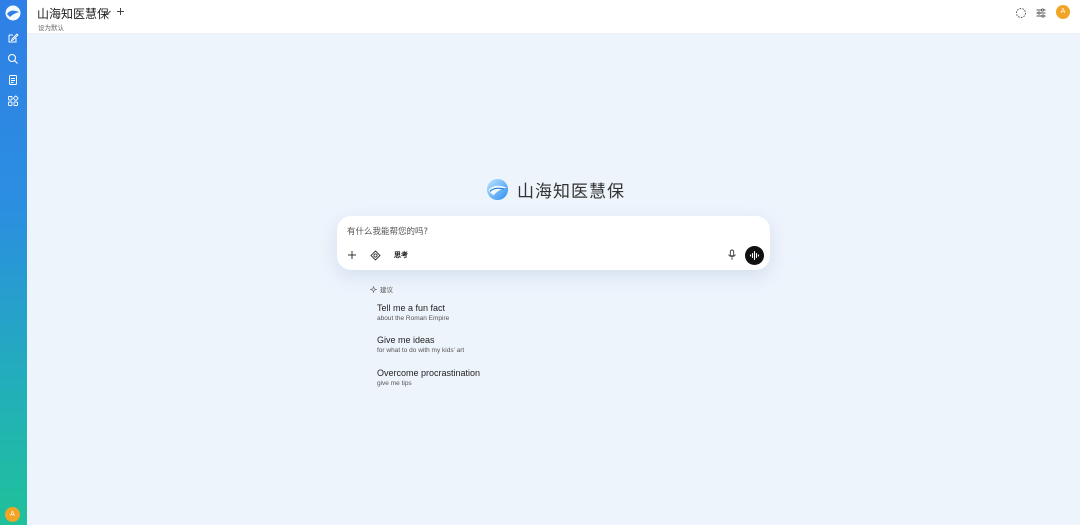  I want to click on settings-sliders-icon, so click(1041, 13).